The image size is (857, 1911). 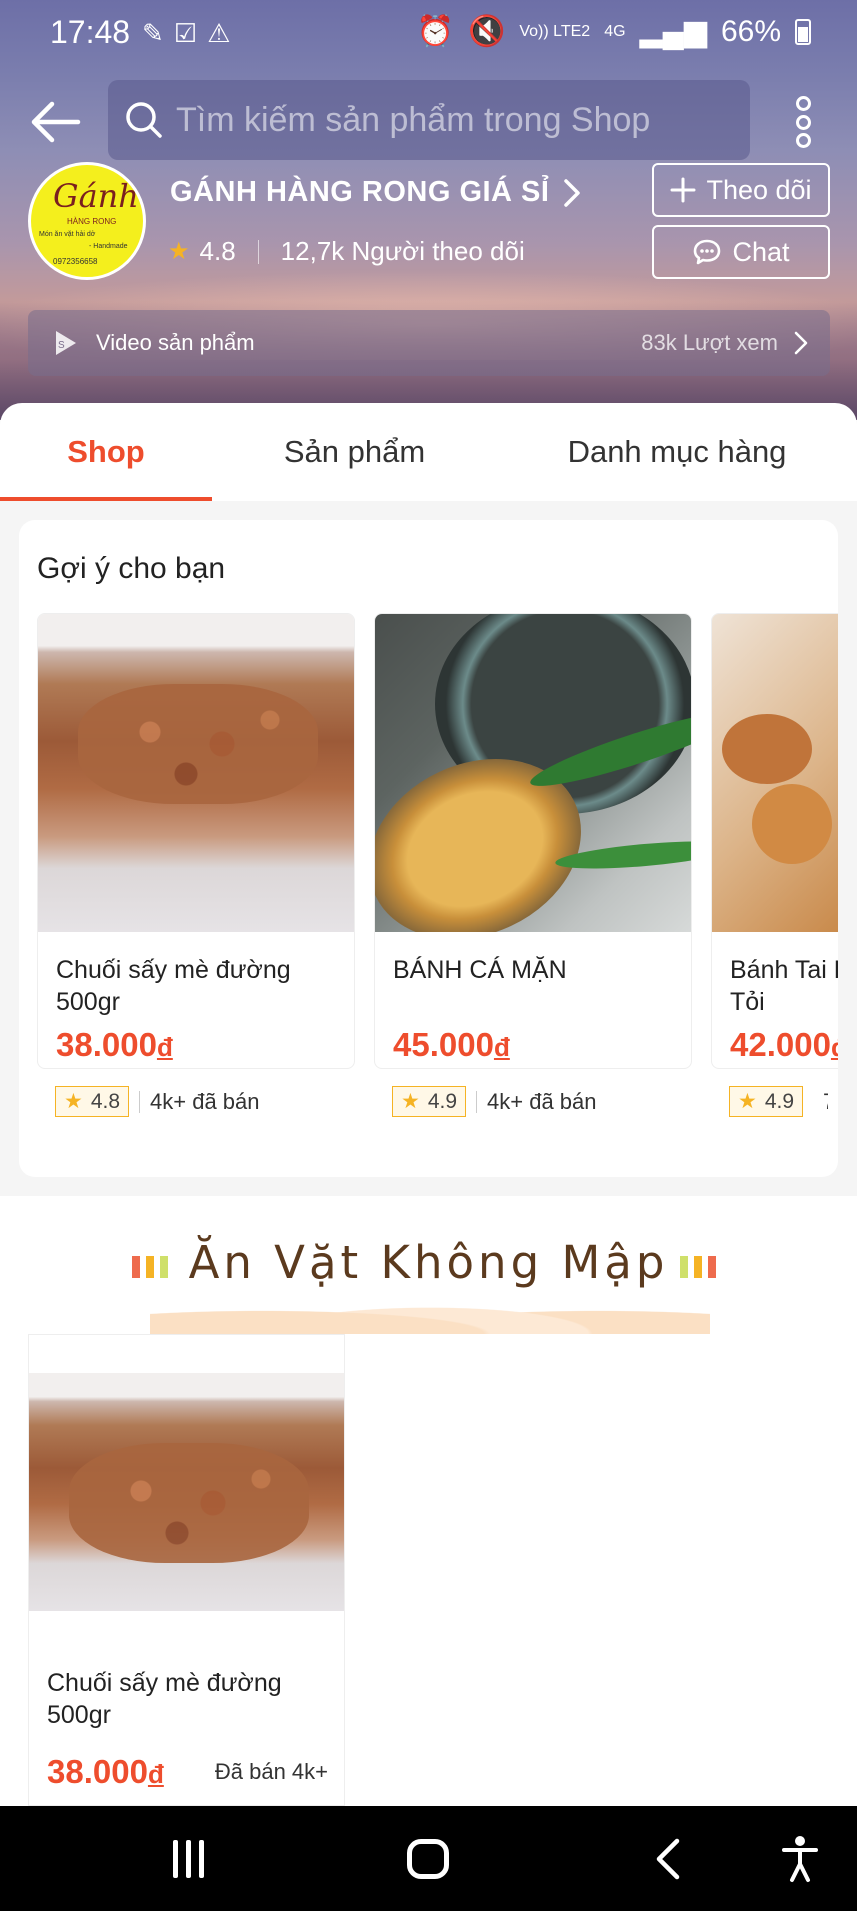 I want to click on shop-tabs: Shop Sản phẩm Danh mục hàng, so click(x=428, y=452).